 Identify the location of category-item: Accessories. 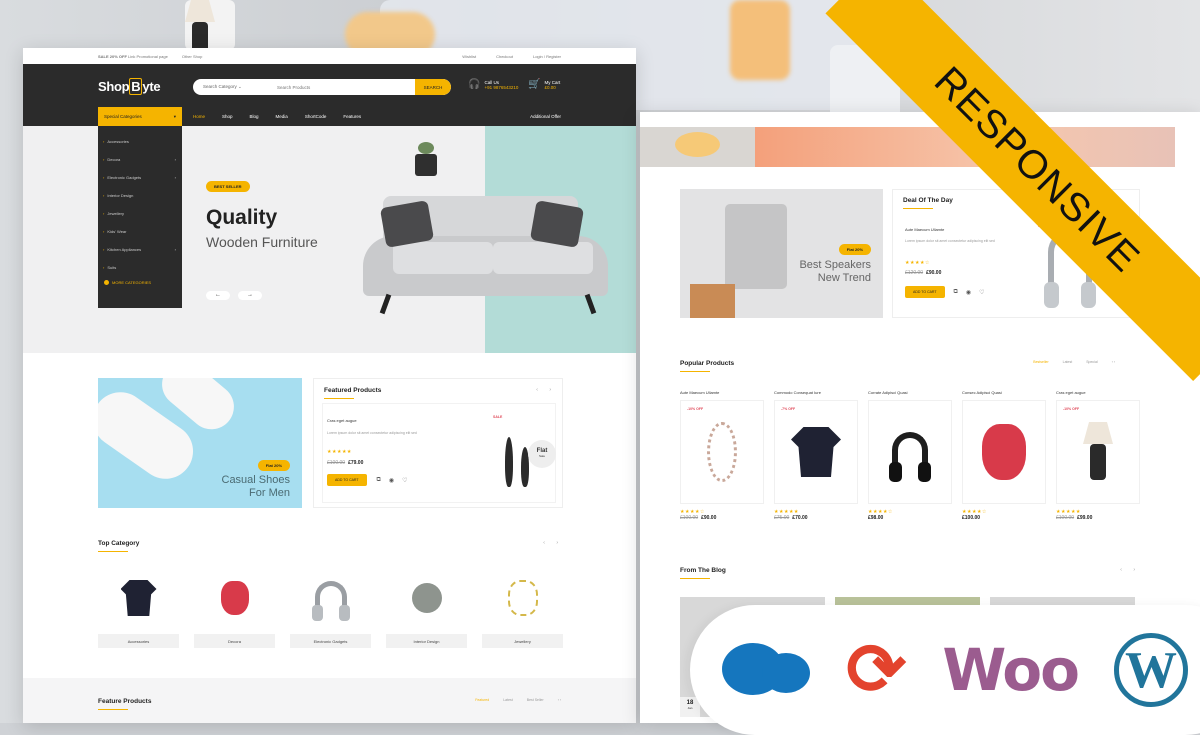
(140, 141).